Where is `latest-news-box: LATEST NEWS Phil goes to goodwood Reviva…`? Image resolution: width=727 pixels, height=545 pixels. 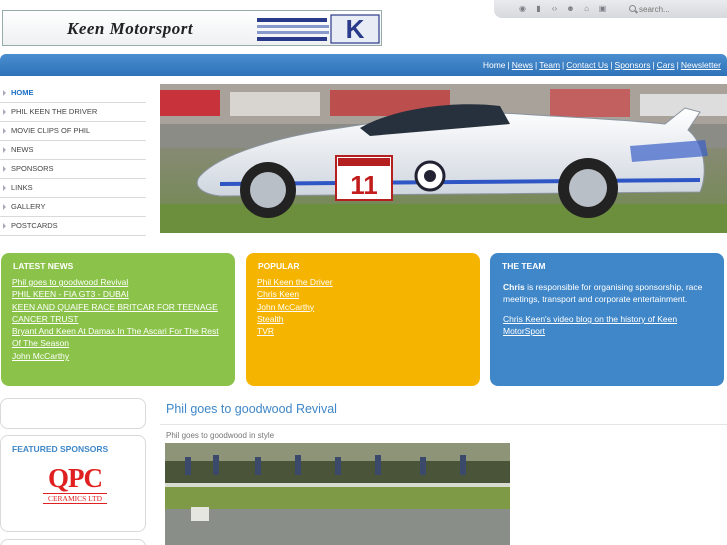 latest-news-box: LATEST NEWS Phil goes to goodwood Reviva… is located at coordinates (118, 319).